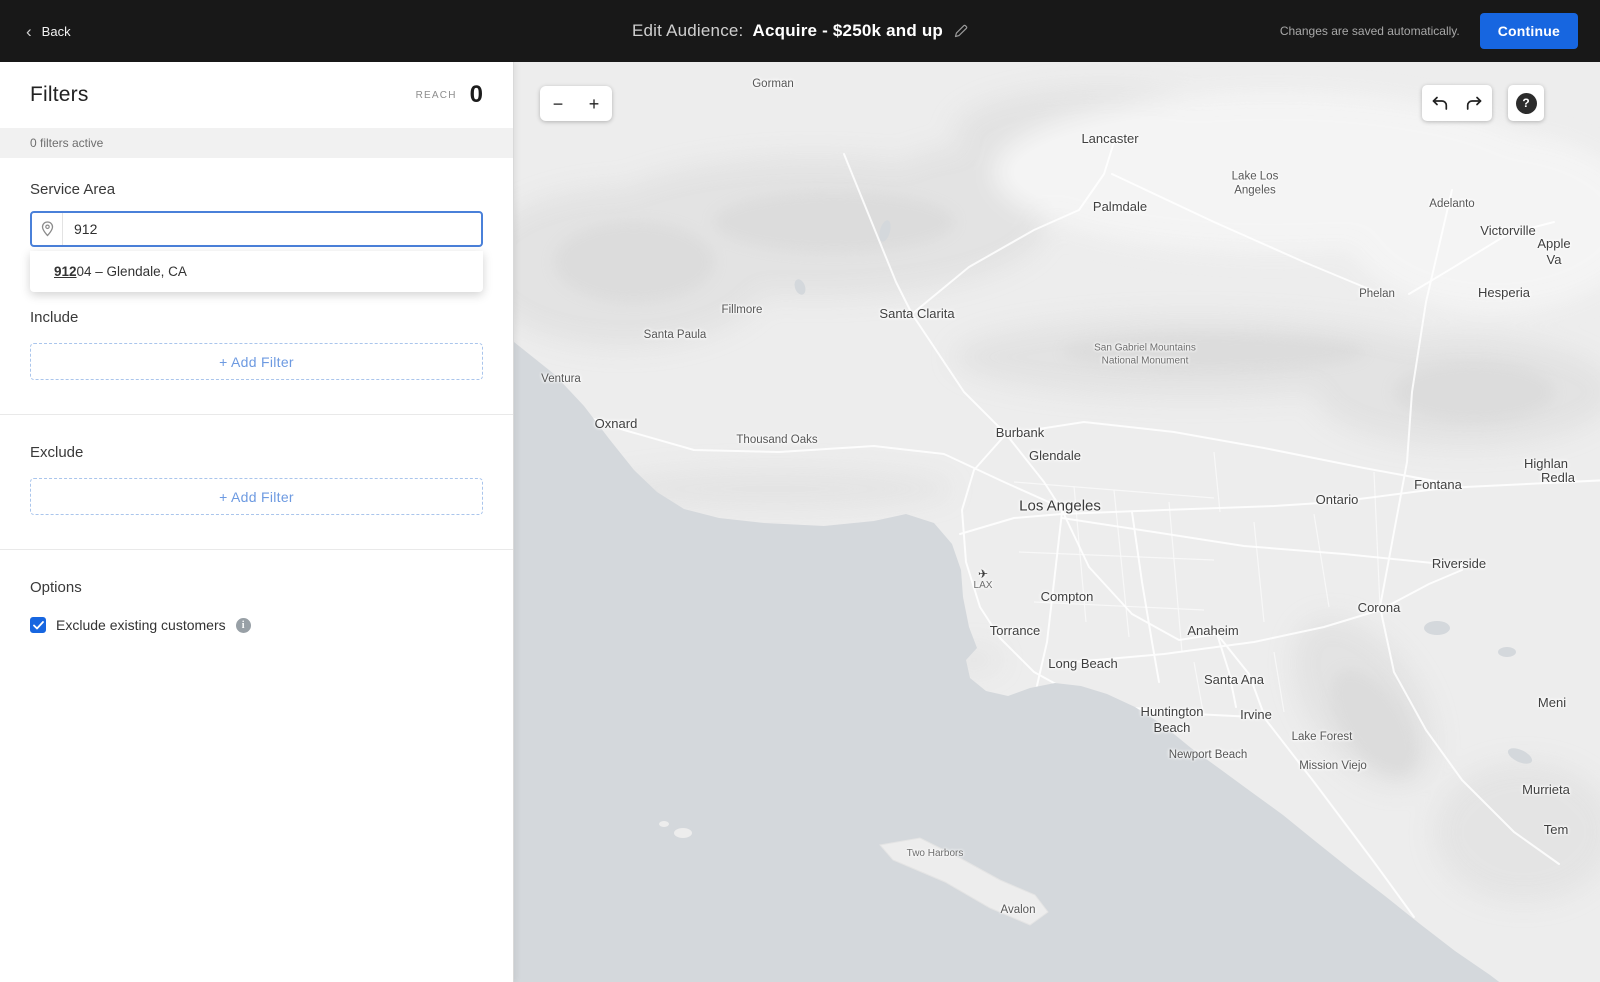  What do you see at coordinates (1369, 31) in the screenshot?
I see `autosave-note: Changes are saved automatically.` at bounding box center [1369, 31].